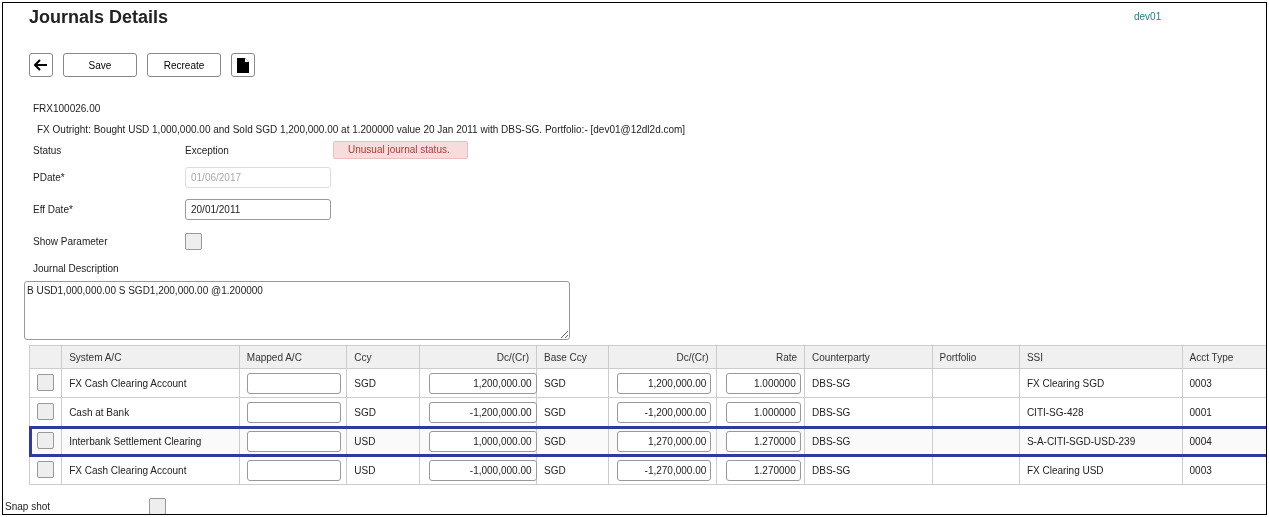  I want to click on field-label: PDate*, so click(49, 177).